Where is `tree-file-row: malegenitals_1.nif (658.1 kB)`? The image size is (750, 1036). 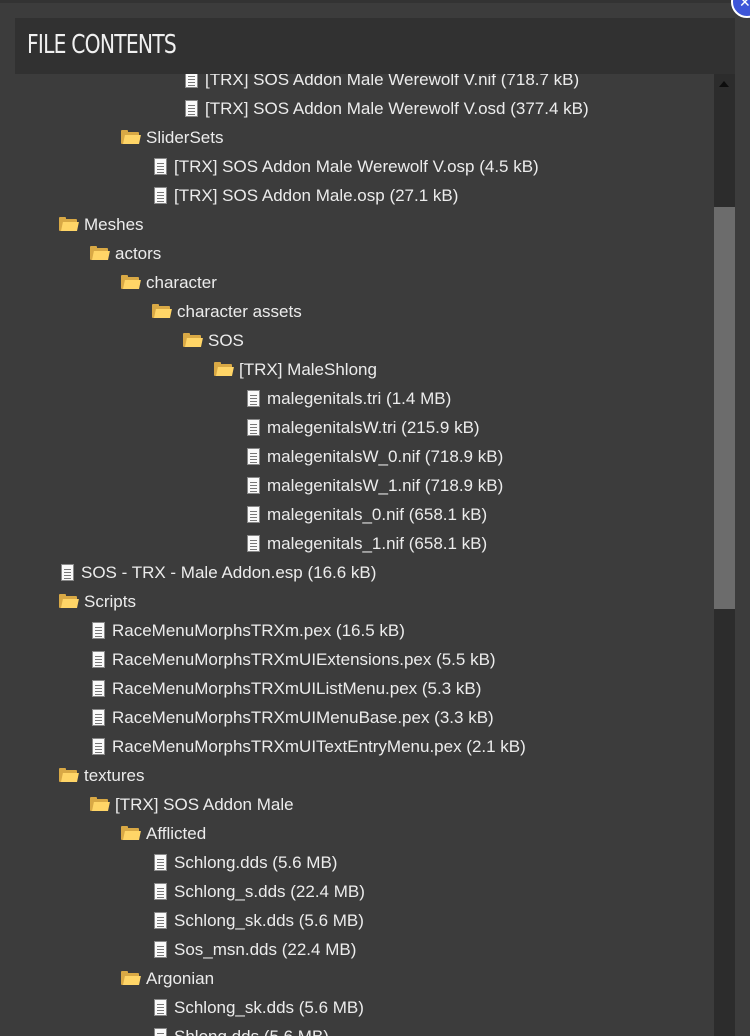 tree-file-row: malegenitals_1.nif (658.1 kB) is located at coordinates (367, 543).